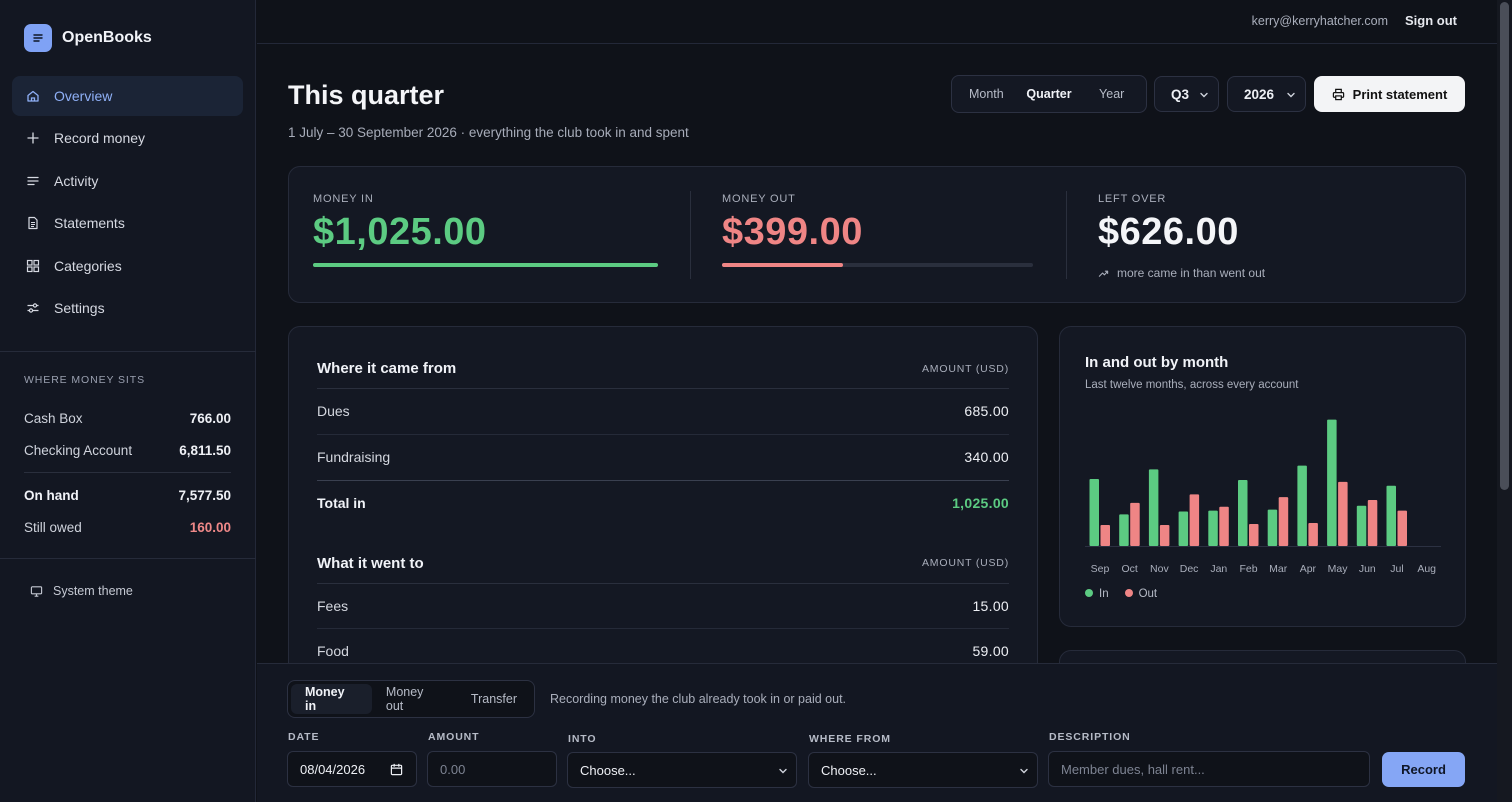 This screenshot has height=802, width=1512. What do you see at coordinates (127, 266) in the screenshot?
I see `sidebar-item-categories: Categories` at bounding box center [127, 266].